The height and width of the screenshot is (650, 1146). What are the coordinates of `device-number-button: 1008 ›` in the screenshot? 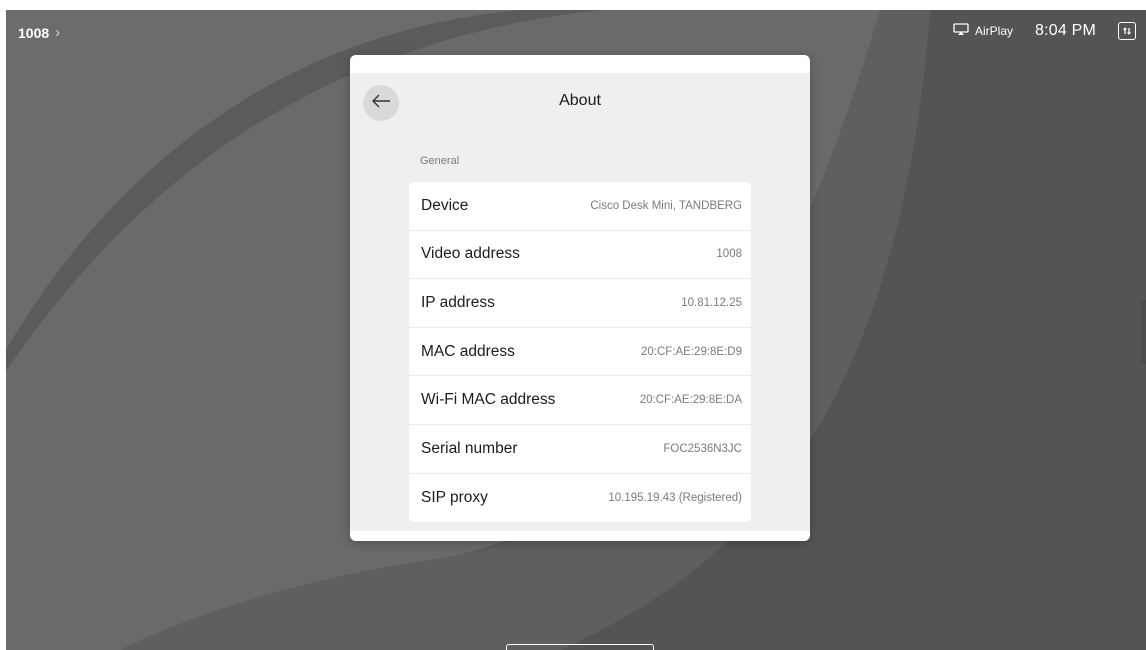 It's located at (39, 32).